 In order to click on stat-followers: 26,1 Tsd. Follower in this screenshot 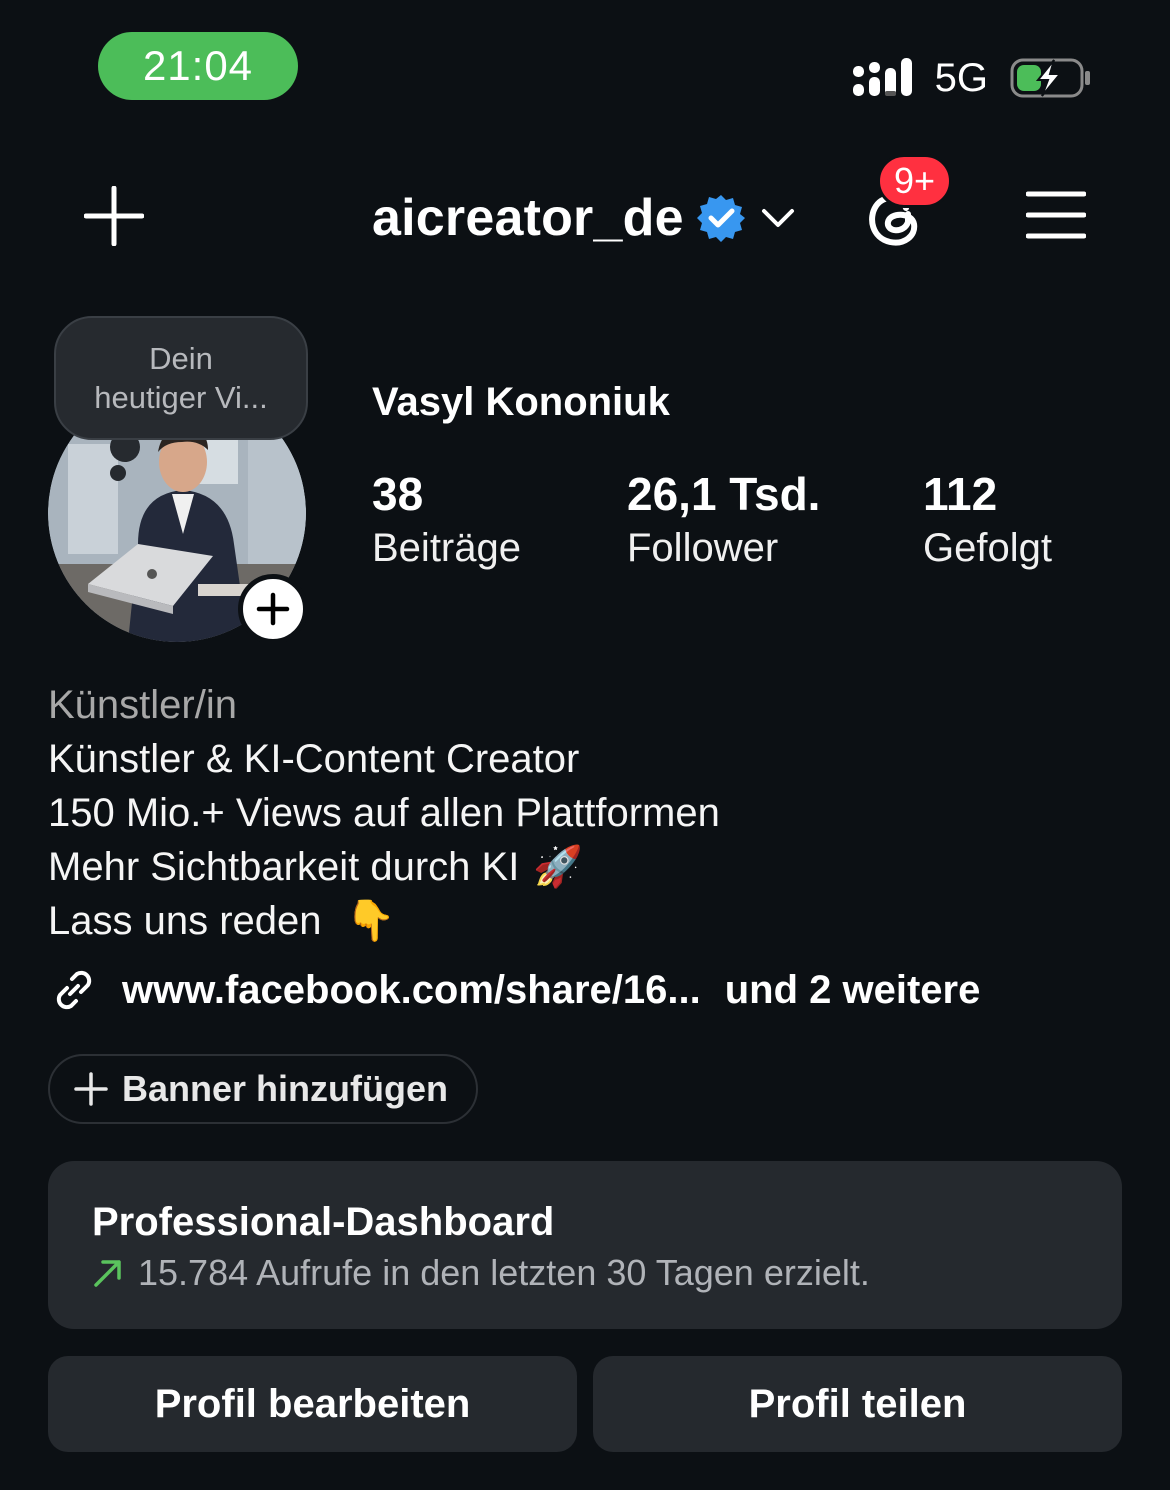, I will do `click(723, 522)`.